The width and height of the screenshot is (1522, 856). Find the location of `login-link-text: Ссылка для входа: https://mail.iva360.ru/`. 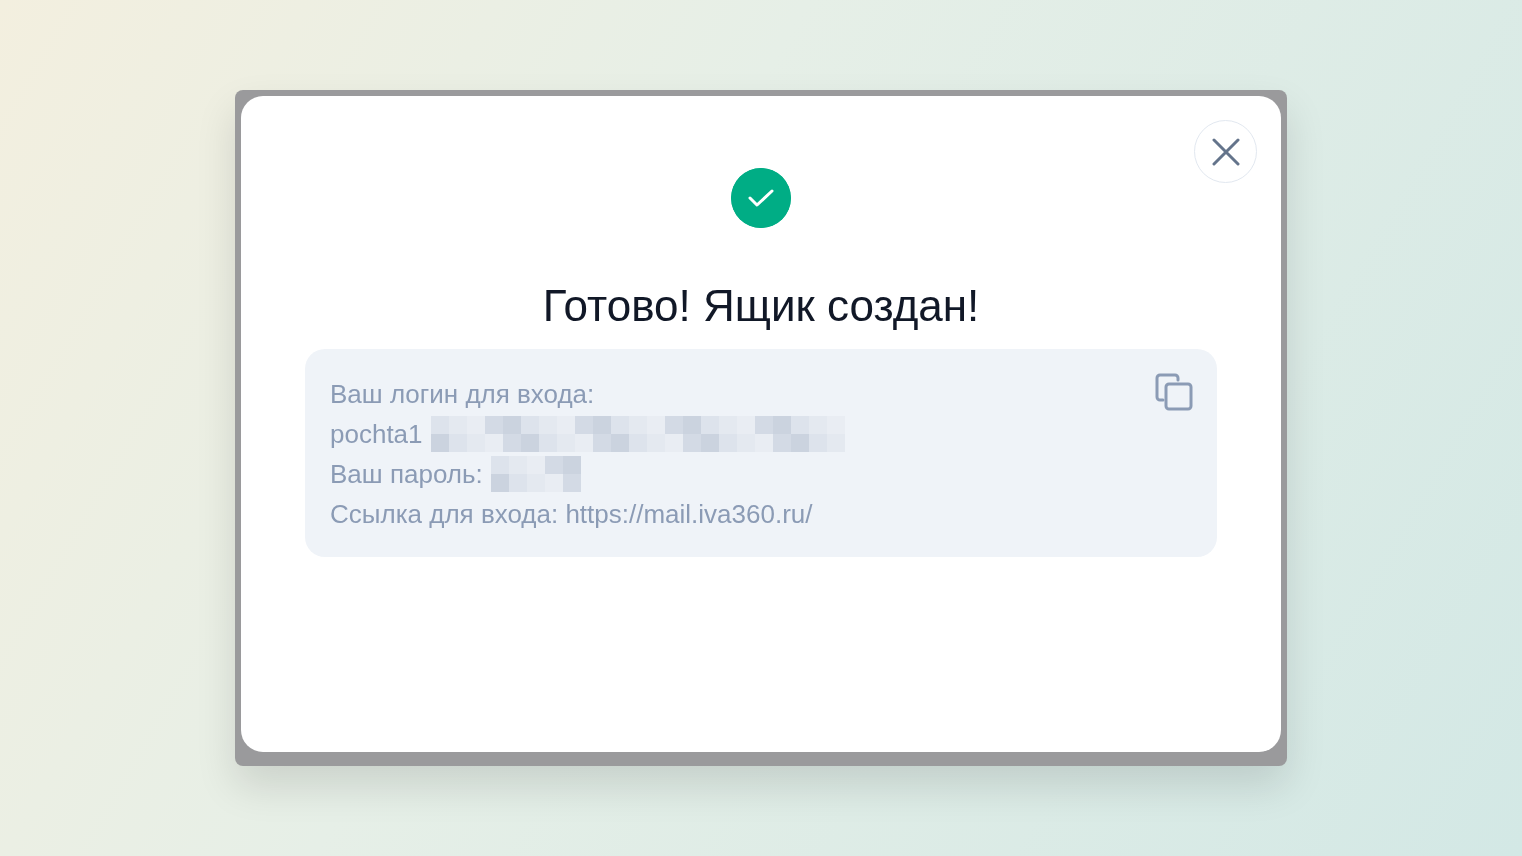

login-link-text: Ссылка для входа: https://mail.iva360.ru/ is located at coordinates (571, 514).